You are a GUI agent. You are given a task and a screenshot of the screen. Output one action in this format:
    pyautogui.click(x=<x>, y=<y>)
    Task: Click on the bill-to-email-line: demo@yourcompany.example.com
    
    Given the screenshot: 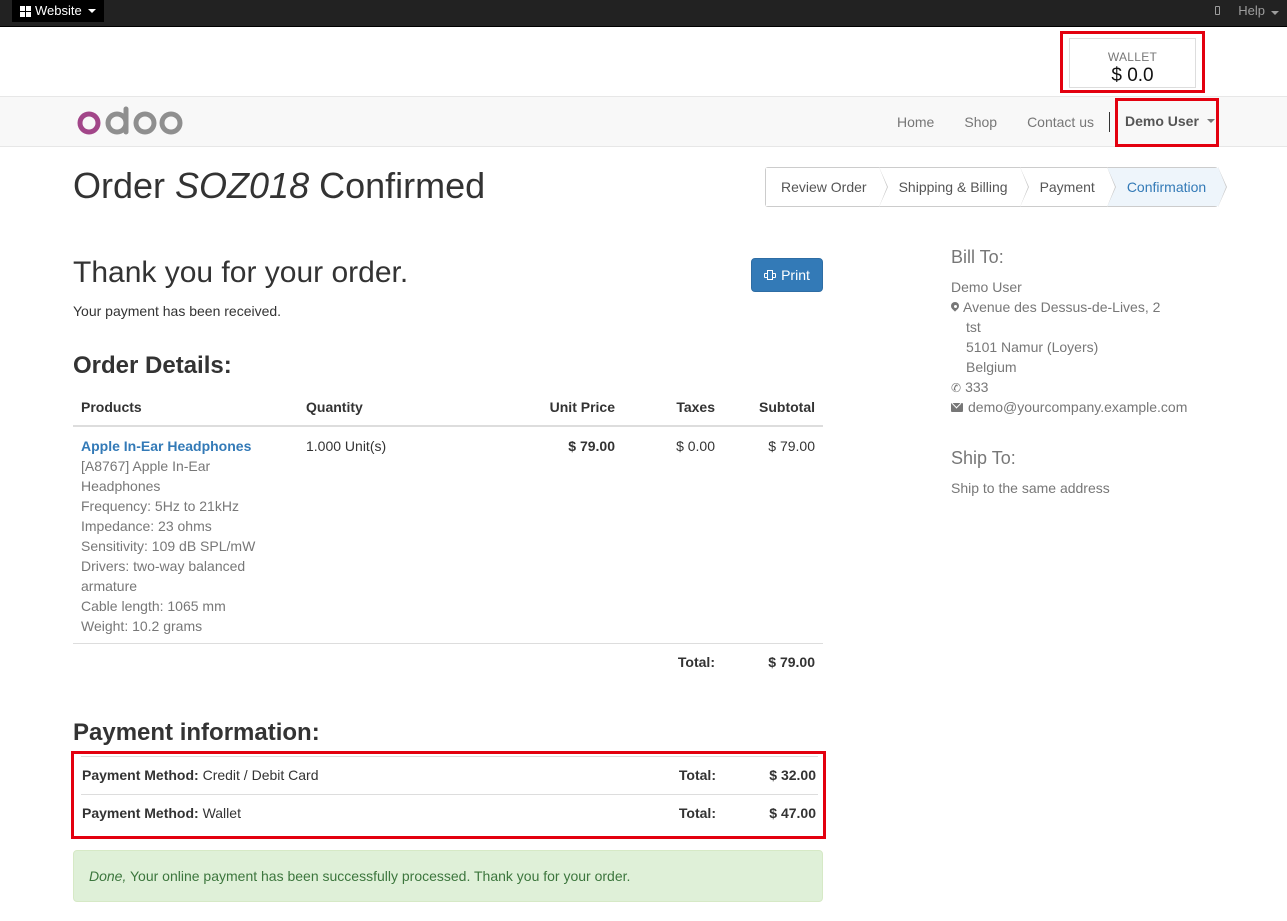 What is the action you would take?
    pyautogui.click(x=1069, y=407)
    